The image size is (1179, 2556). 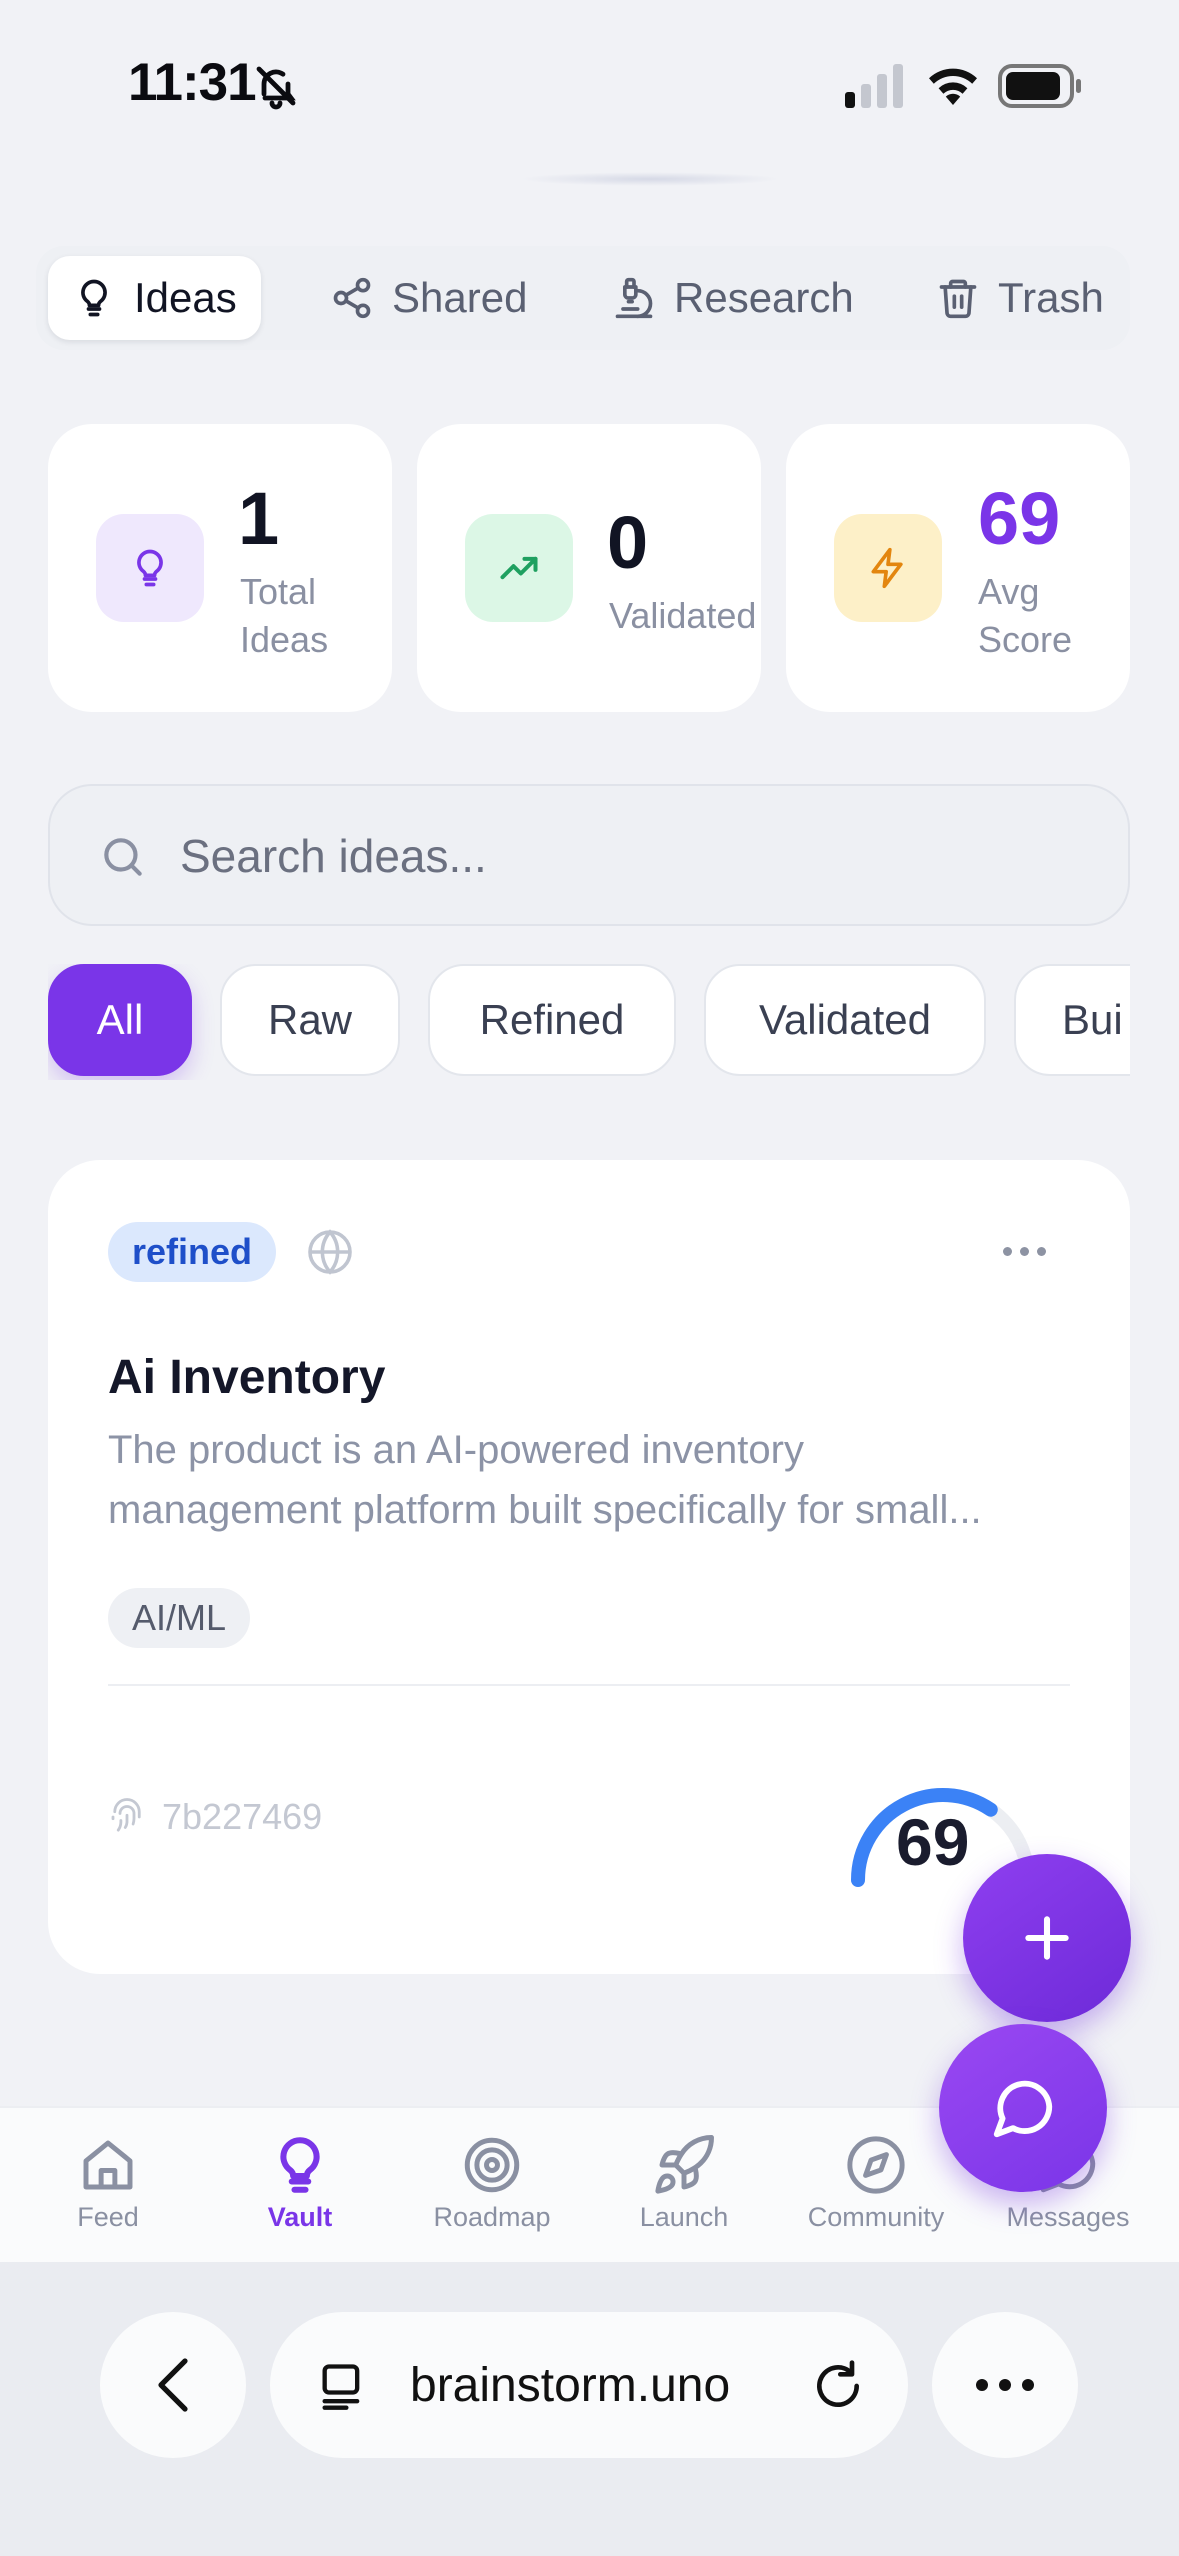 What do you see at coordinates (310, 1020) in the screenshot?
I see `filter-chip-raw: Raw` at bounding box center [310, 1020].